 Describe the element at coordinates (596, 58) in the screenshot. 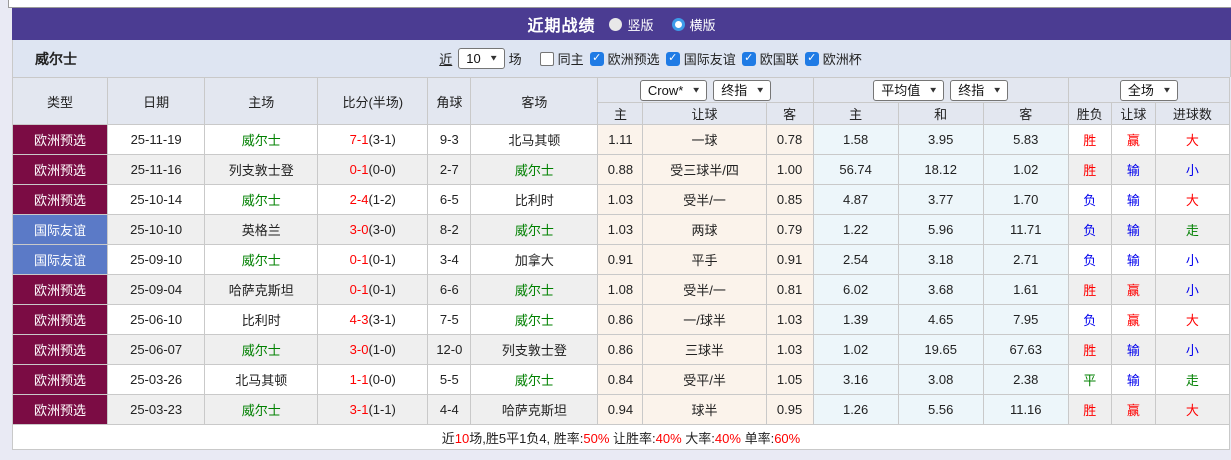

I see `checkbox-comp-0: ✓` at that location.